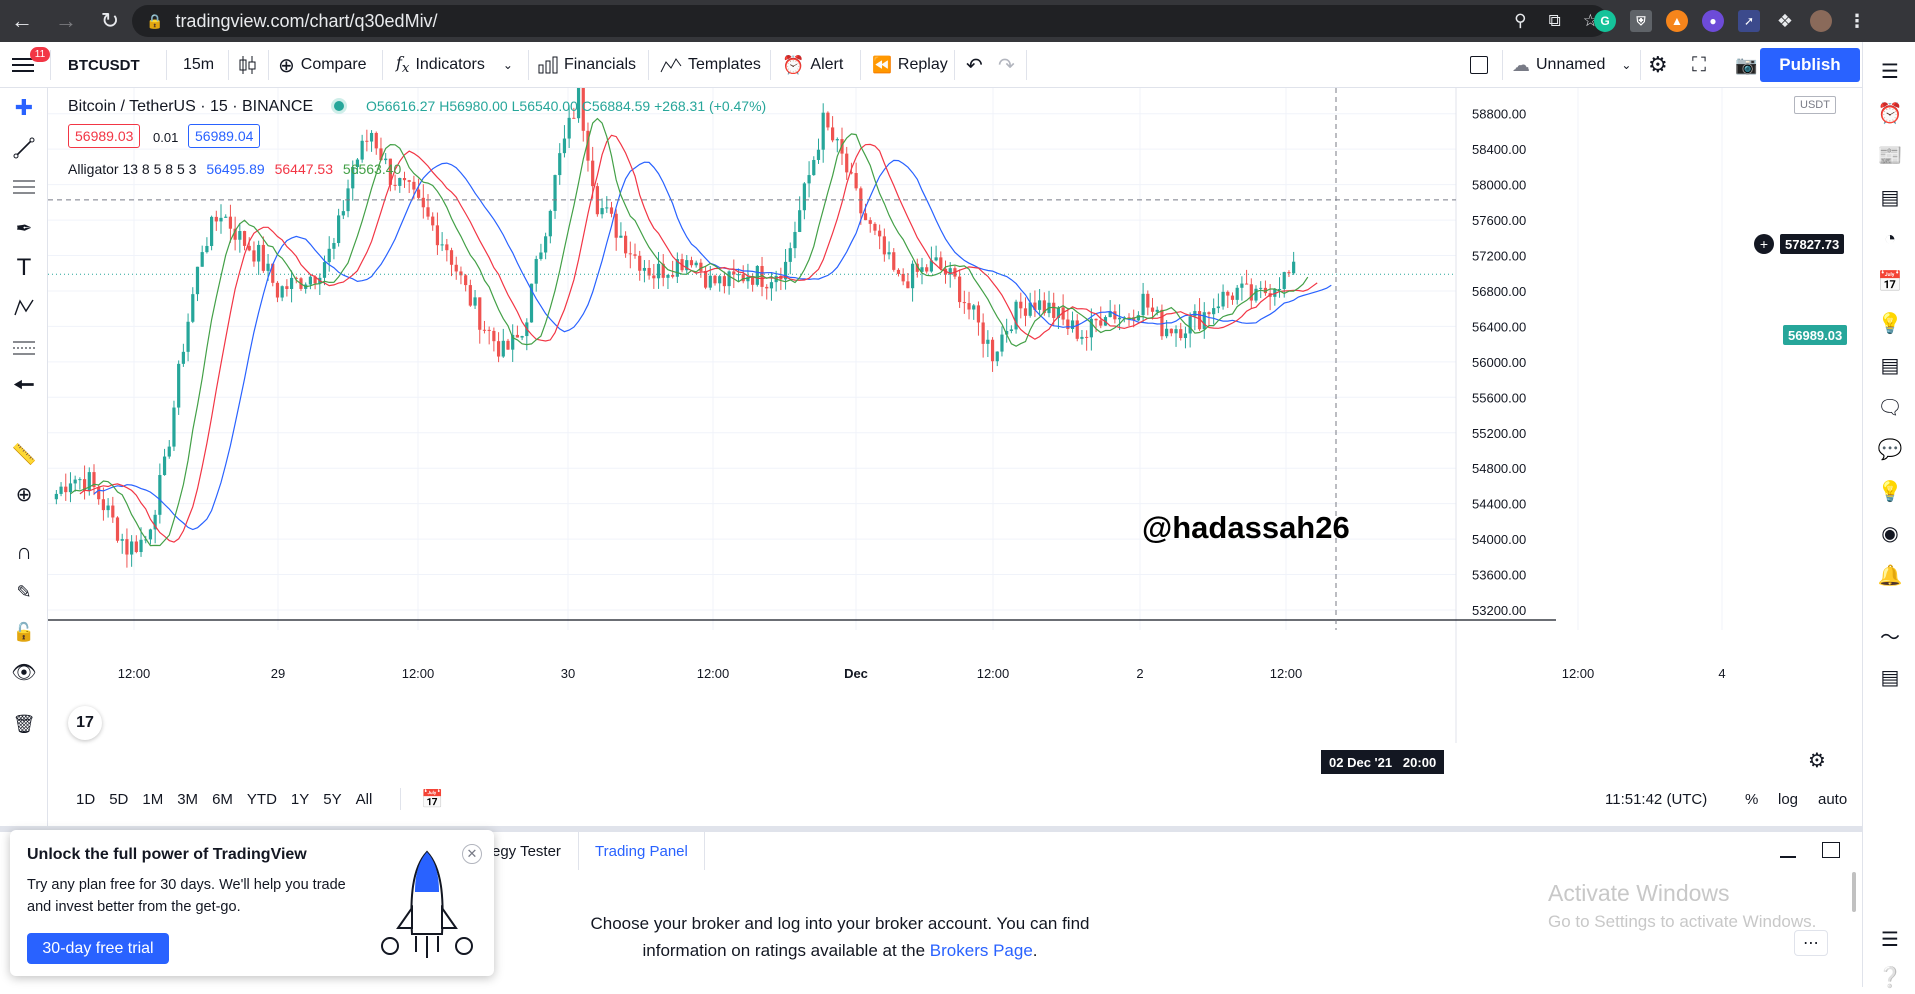  What do you see at coordinates (1890, 677) in the screenshot?
I see `screener-icon: ▤` at bounding box center [1890, 677].